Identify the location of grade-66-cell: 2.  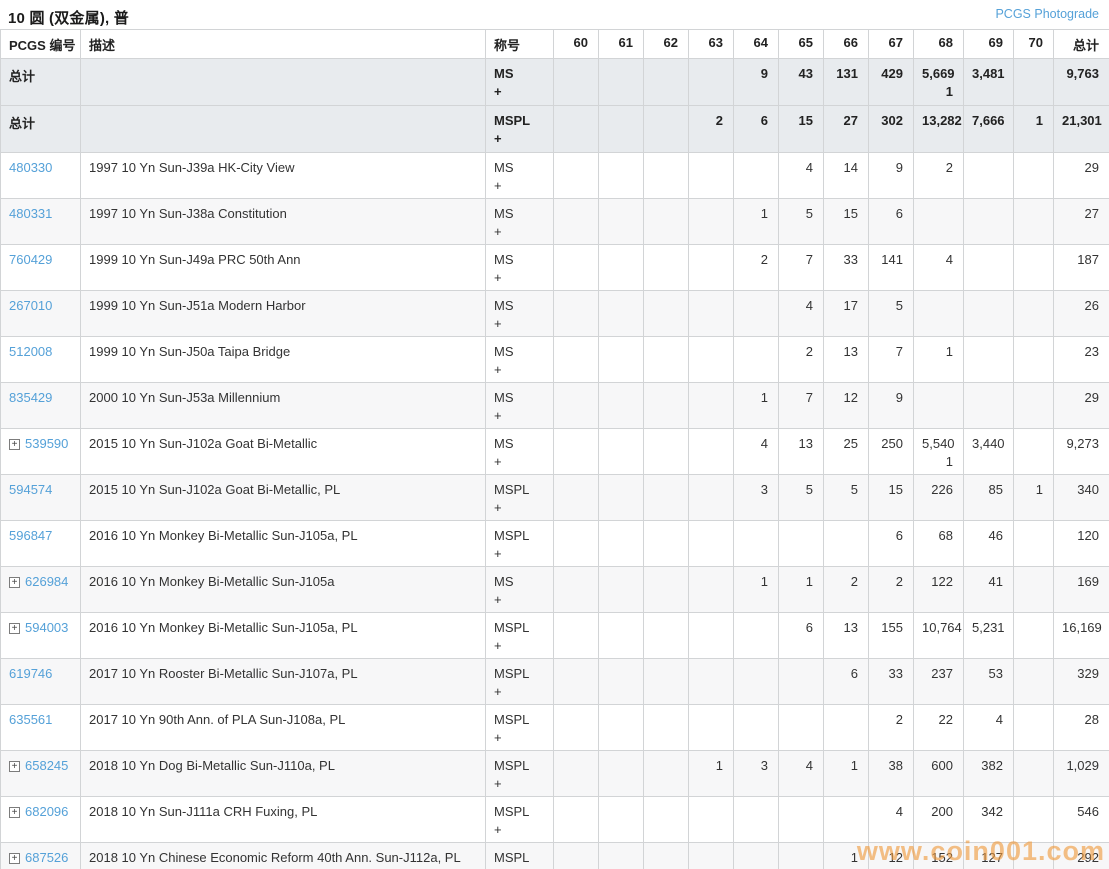
(846, 589).